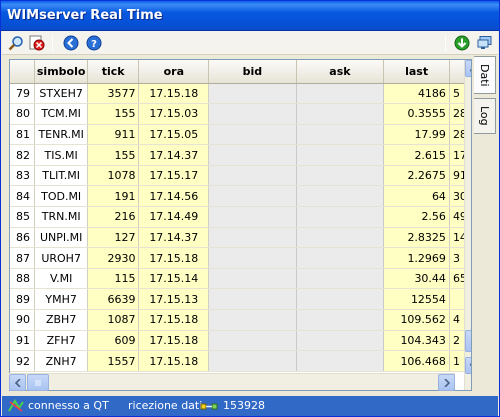 Image resolution: width=500 pixels, height=417 pixels. Describe the element at coordinates (38, 382) in the screenshot. I see `horizontal-scroll-thumb` at that location.